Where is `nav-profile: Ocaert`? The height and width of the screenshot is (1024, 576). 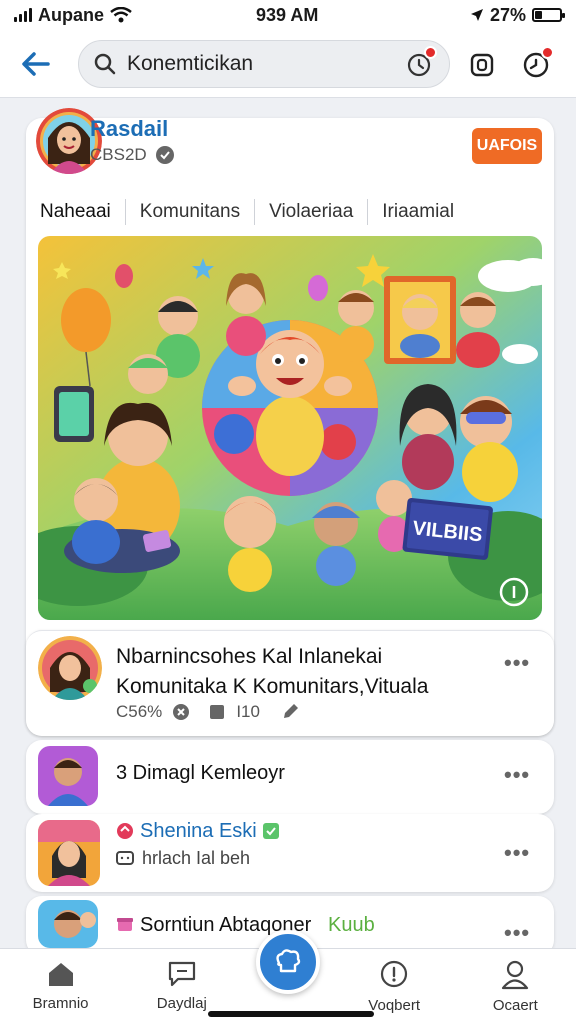 nav-profile: Ocaert is located at coordinates (515, 981).